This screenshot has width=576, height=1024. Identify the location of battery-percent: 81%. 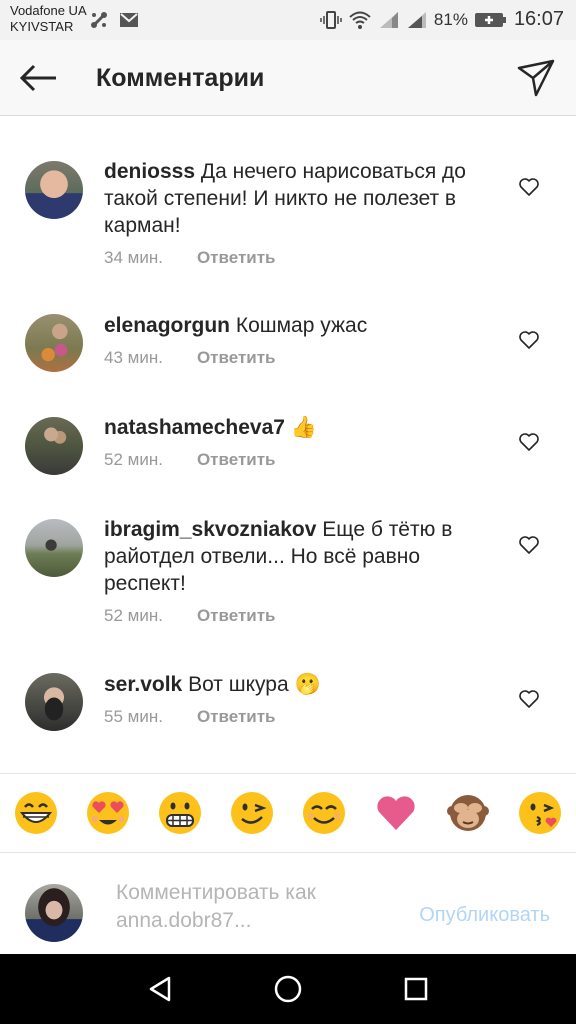
(450, 19).